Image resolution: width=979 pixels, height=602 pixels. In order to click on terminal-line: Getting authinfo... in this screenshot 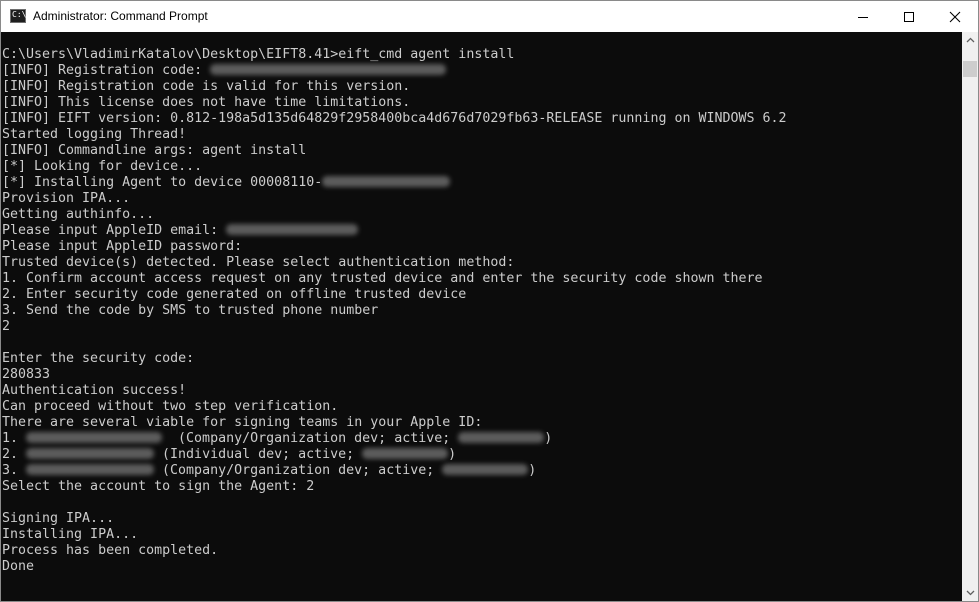, I will do `click(394, 215)`.